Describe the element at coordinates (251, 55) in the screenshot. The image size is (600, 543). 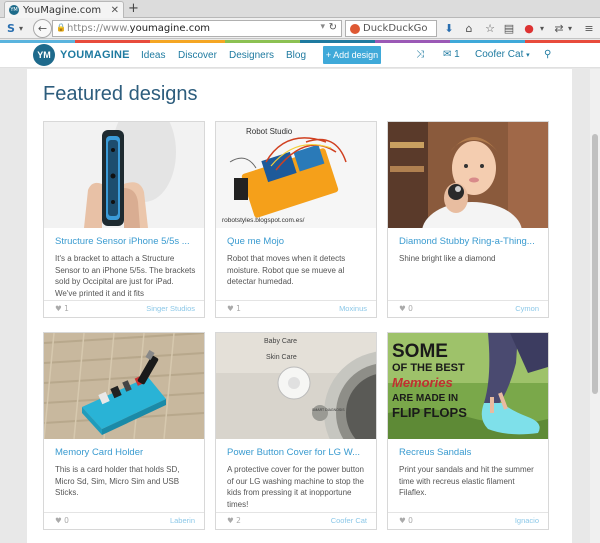
I see `nav-designers: Designers` at that location.